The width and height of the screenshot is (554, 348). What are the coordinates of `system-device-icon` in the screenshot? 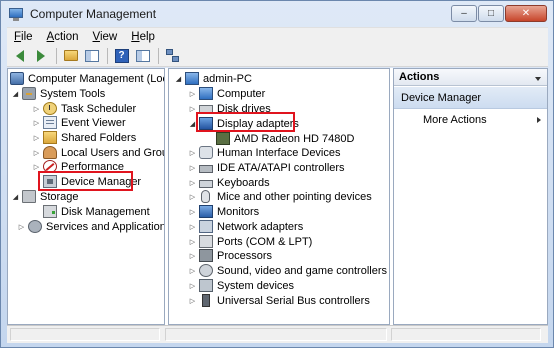 It's located at (206, 285).